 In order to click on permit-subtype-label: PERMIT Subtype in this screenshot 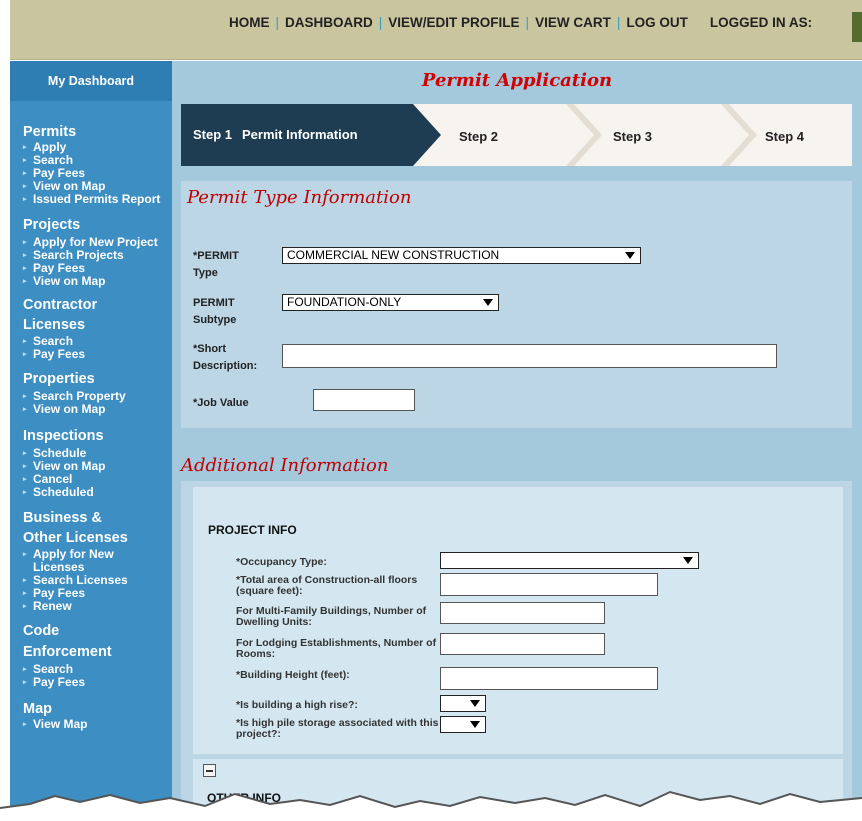, I will do `click(214, 312)`.